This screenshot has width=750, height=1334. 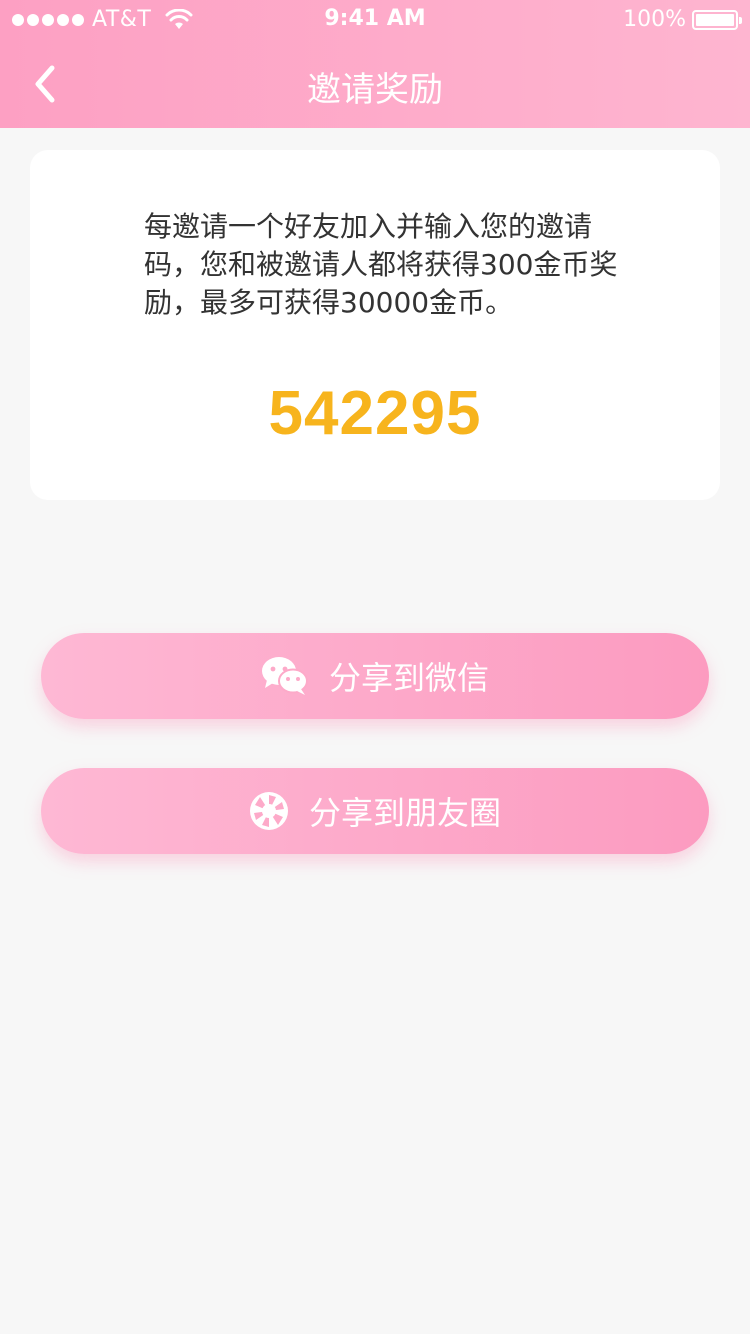 I want to click on status-right: 100%, so click(x=682, y=19).